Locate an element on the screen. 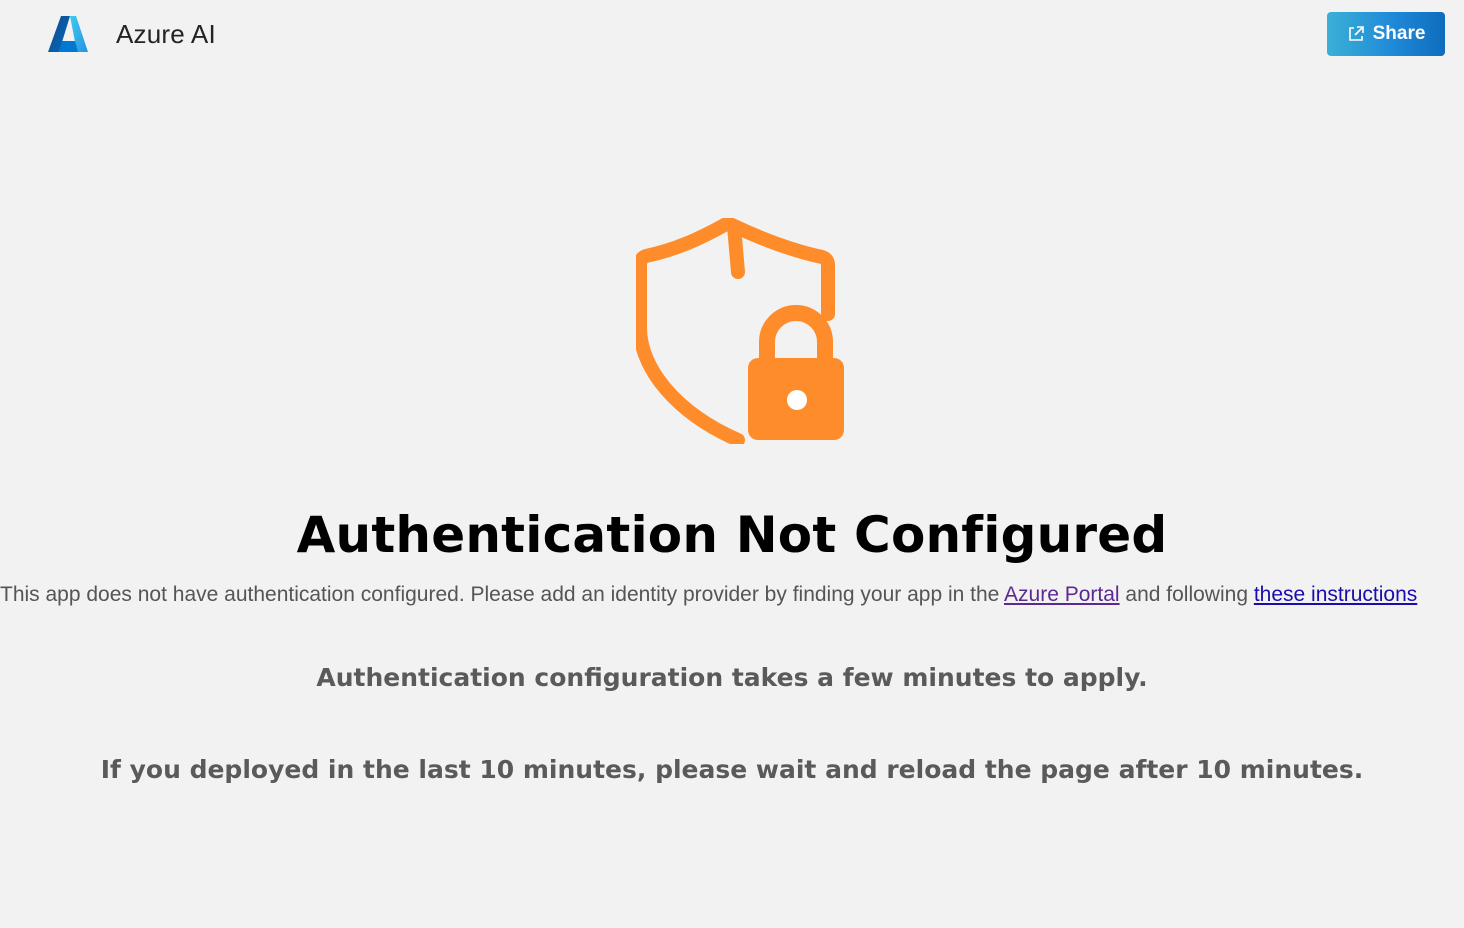 The image size is (1464, 928). shield-lock-icon is located at coordinates (740, 331).